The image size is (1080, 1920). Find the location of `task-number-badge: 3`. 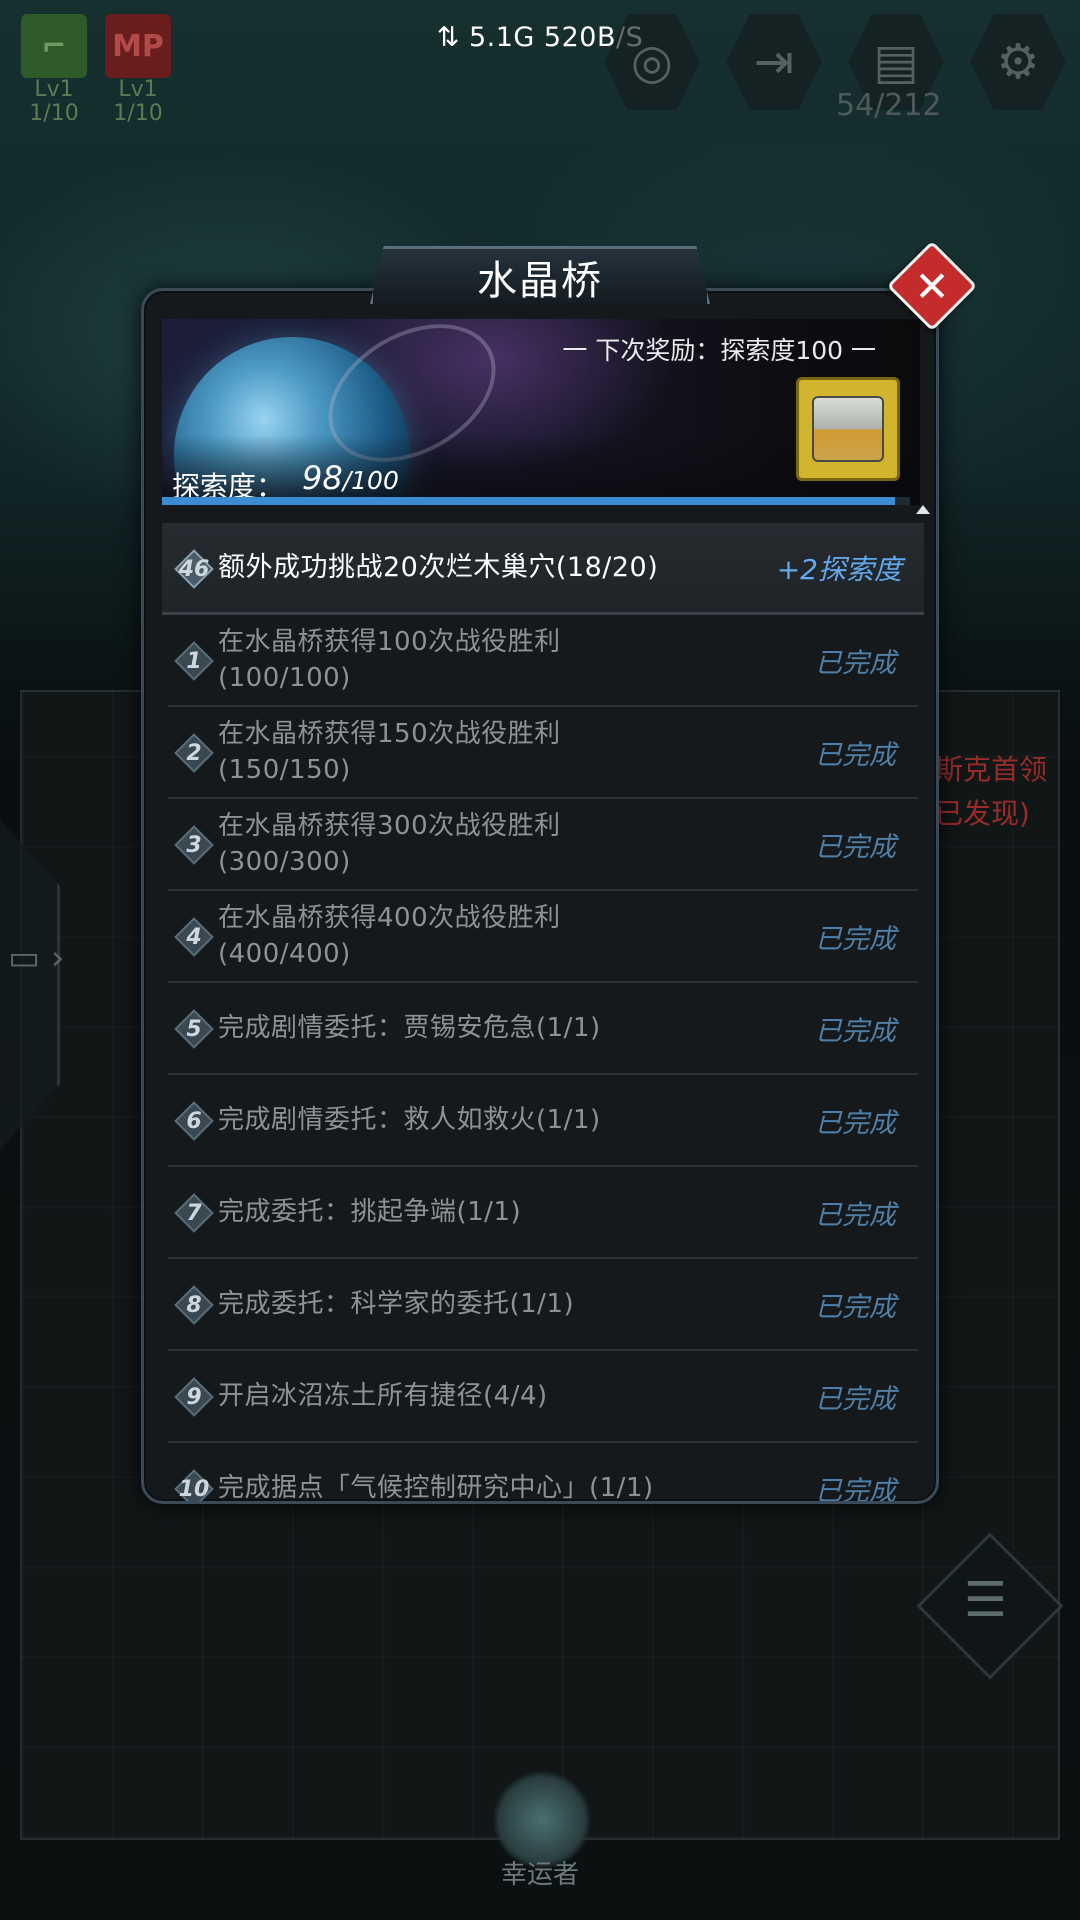

task-number-badge: 3 is located at coordinates (194, 845).